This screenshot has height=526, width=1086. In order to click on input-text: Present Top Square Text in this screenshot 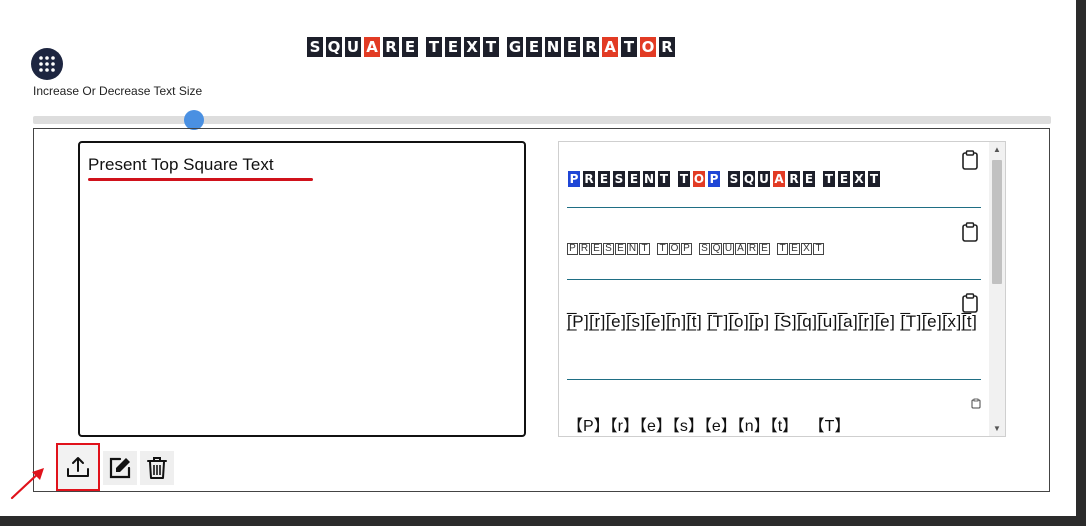, I will do `click(181, 164)`.